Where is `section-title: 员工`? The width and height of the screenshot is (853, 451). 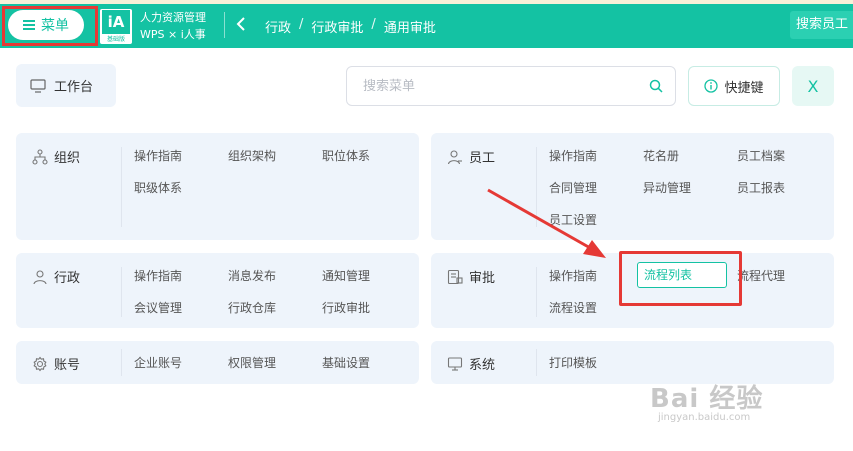 section-title: 员工 is located at coordinates (482, 158).